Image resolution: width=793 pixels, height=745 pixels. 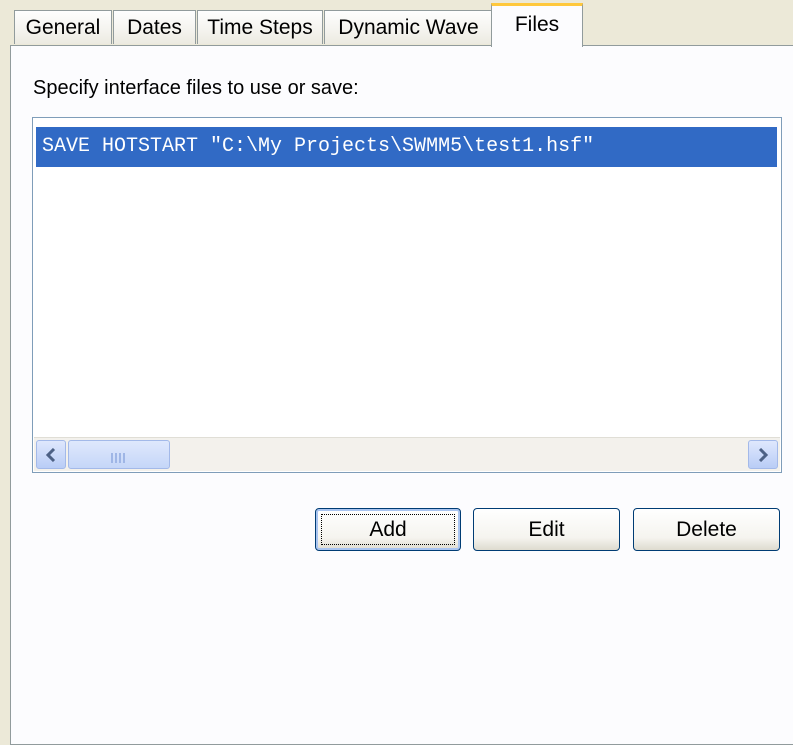 I want to click on add-button-label: Add, so click(x=388, y=529).